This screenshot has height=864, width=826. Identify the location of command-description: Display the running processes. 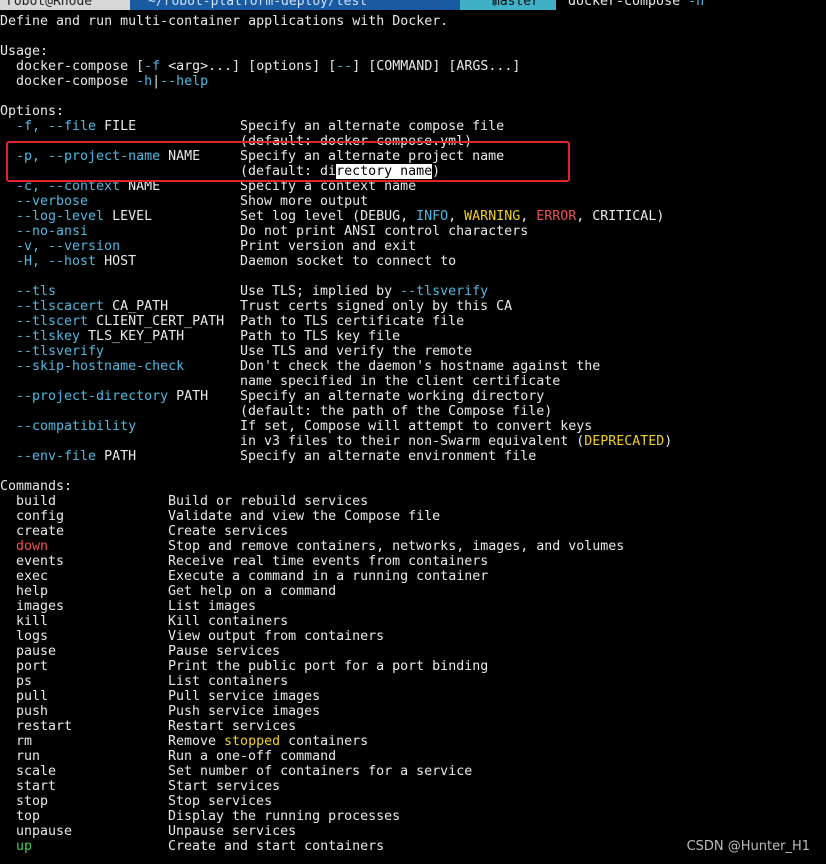
(284, 816).